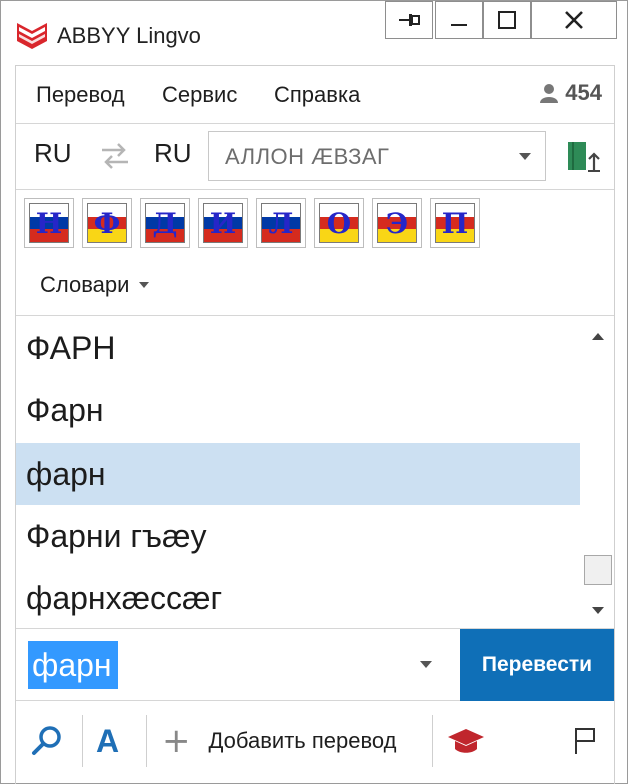 Image resolution: width=628 pixels, height=784 pixels. I want to click on language-row: RU RU АЛЛОН ÆВЗАГ, so click(315, 157).